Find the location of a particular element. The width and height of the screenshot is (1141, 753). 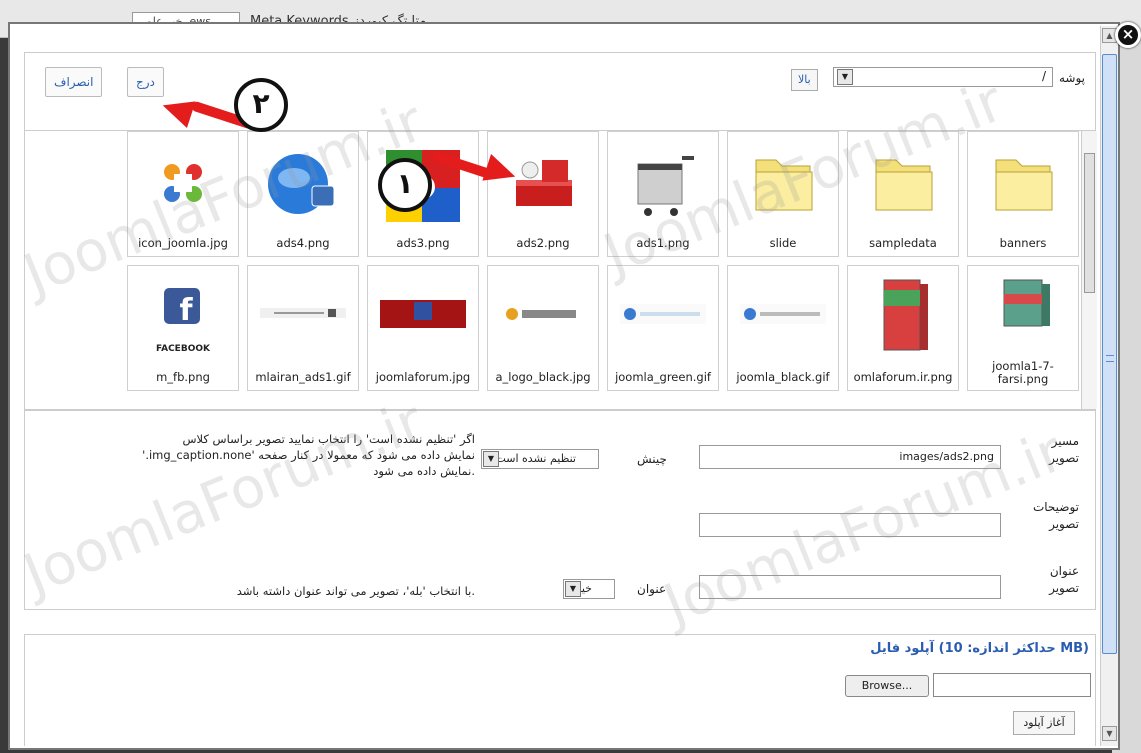

file-tile-joomlaforum-ir: omlaforum.ir.png is located at coordinates (903, 328).